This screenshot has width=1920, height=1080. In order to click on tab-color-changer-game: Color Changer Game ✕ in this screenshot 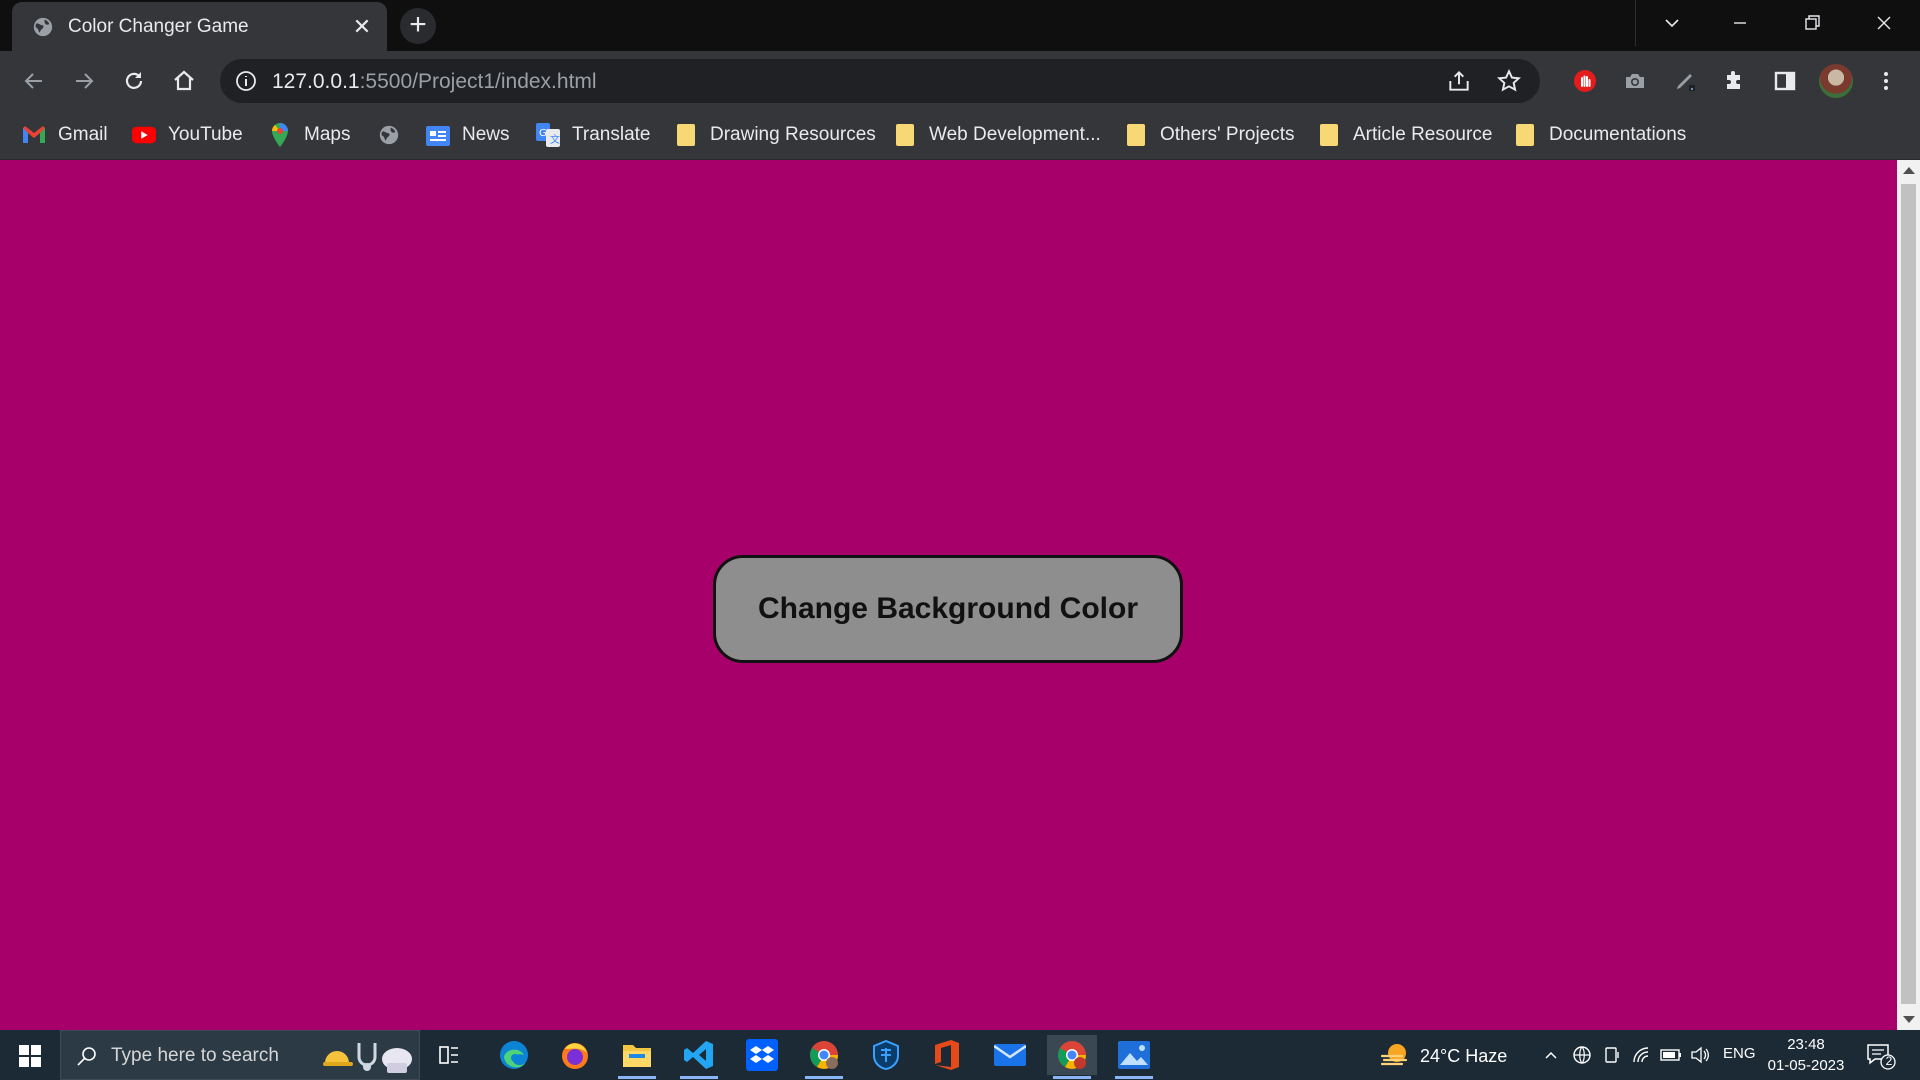, I will do `click(199, 26)`.